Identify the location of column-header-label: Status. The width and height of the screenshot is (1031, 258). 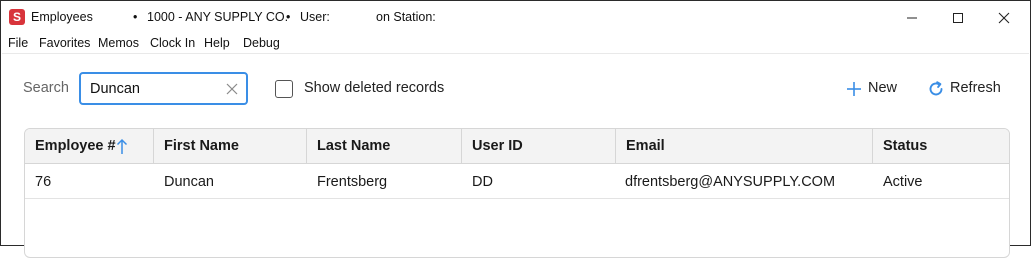
(905, 146).